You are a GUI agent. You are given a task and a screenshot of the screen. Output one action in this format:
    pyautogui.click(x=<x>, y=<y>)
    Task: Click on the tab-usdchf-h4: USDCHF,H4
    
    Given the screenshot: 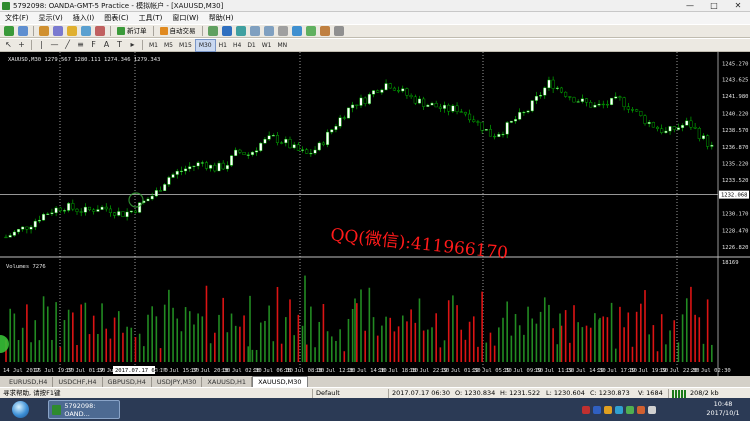 What is the action you would take?
    pyautogui.click(x=78, y=382)
    